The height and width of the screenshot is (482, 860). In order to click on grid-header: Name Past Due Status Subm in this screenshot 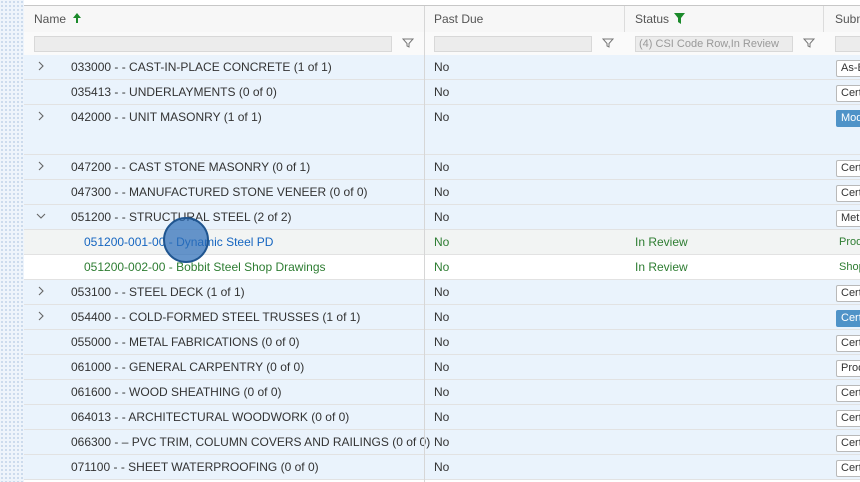, I will do `click(442, 19)`.